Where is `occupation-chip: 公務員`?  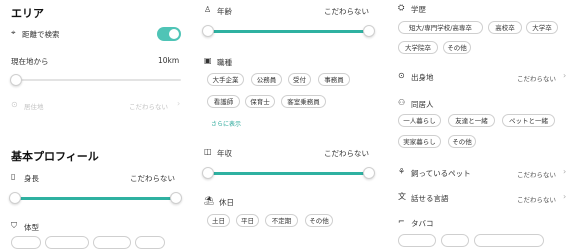 occupation-chip: 公務員 is located at coordinates (266, 79).